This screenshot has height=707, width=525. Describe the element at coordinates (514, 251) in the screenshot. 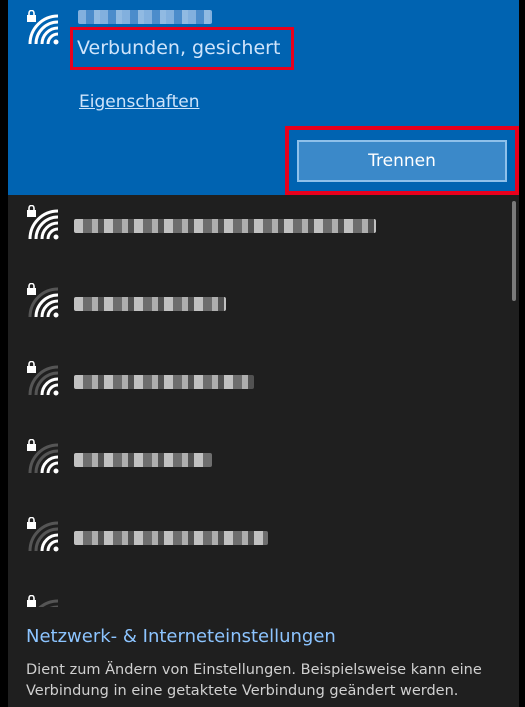

I see `scrollbar` at that location.